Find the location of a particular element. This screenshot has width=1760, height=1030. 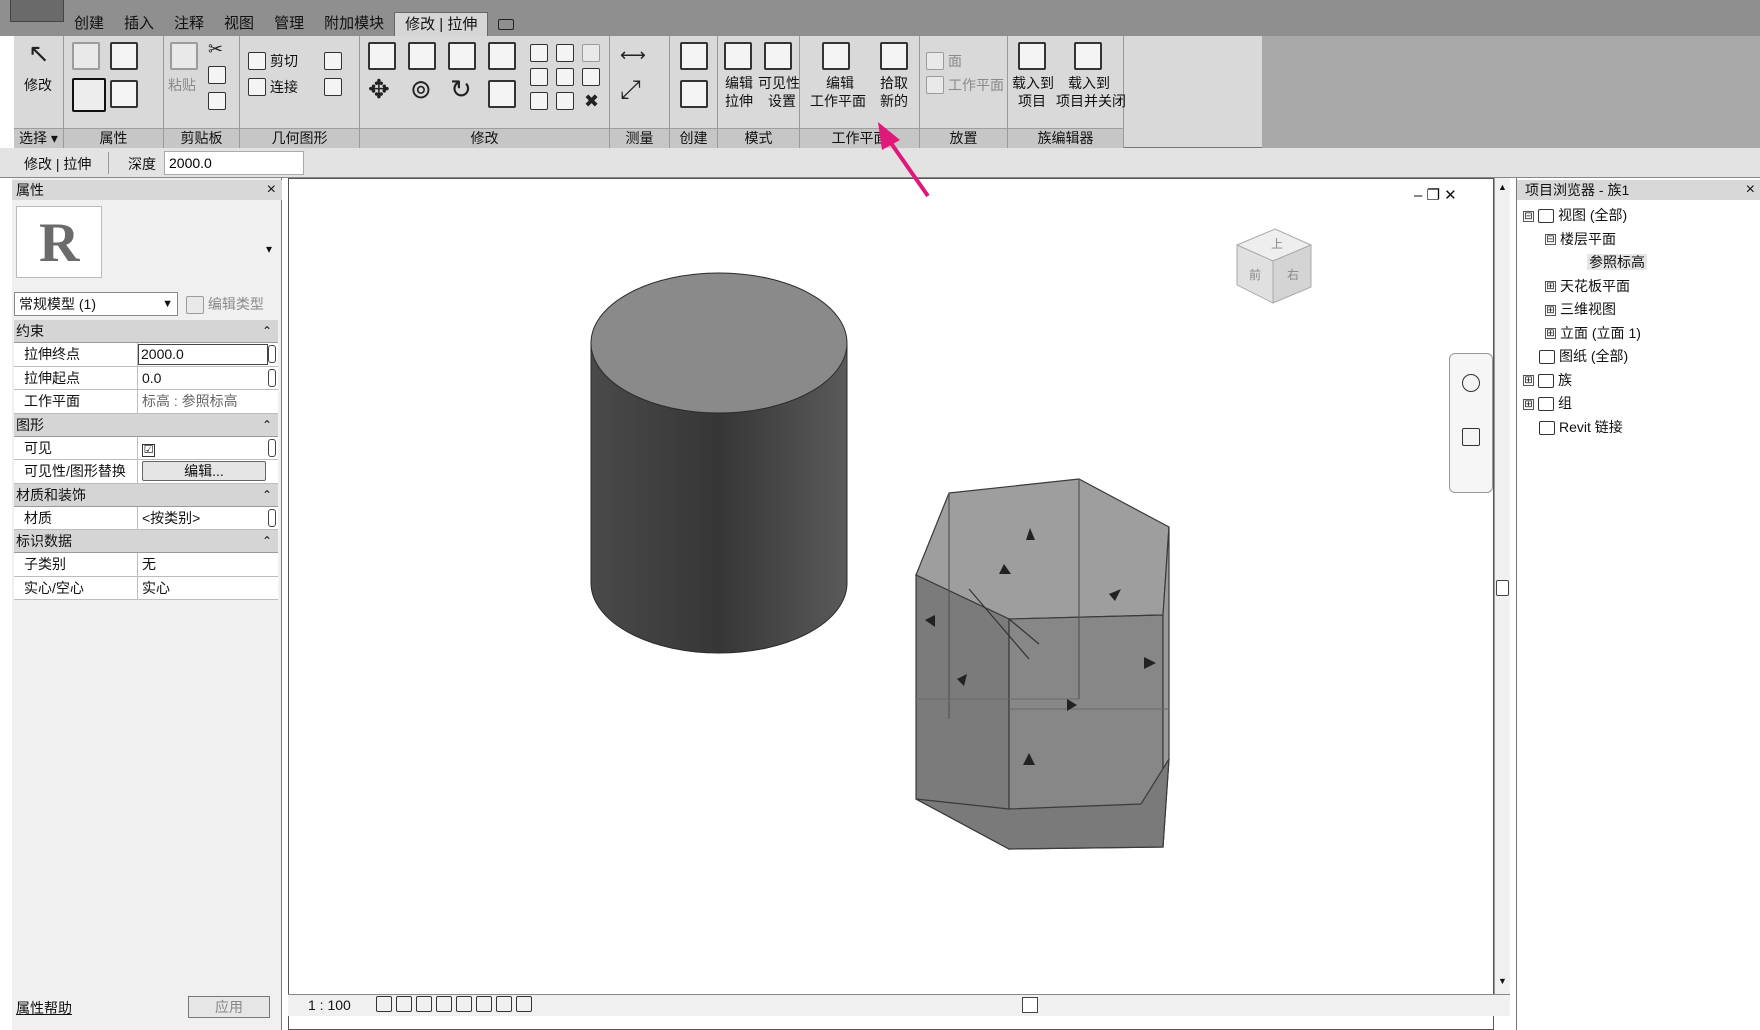

chevron-down-icon: ▾ is located at coordinates (269, 249).